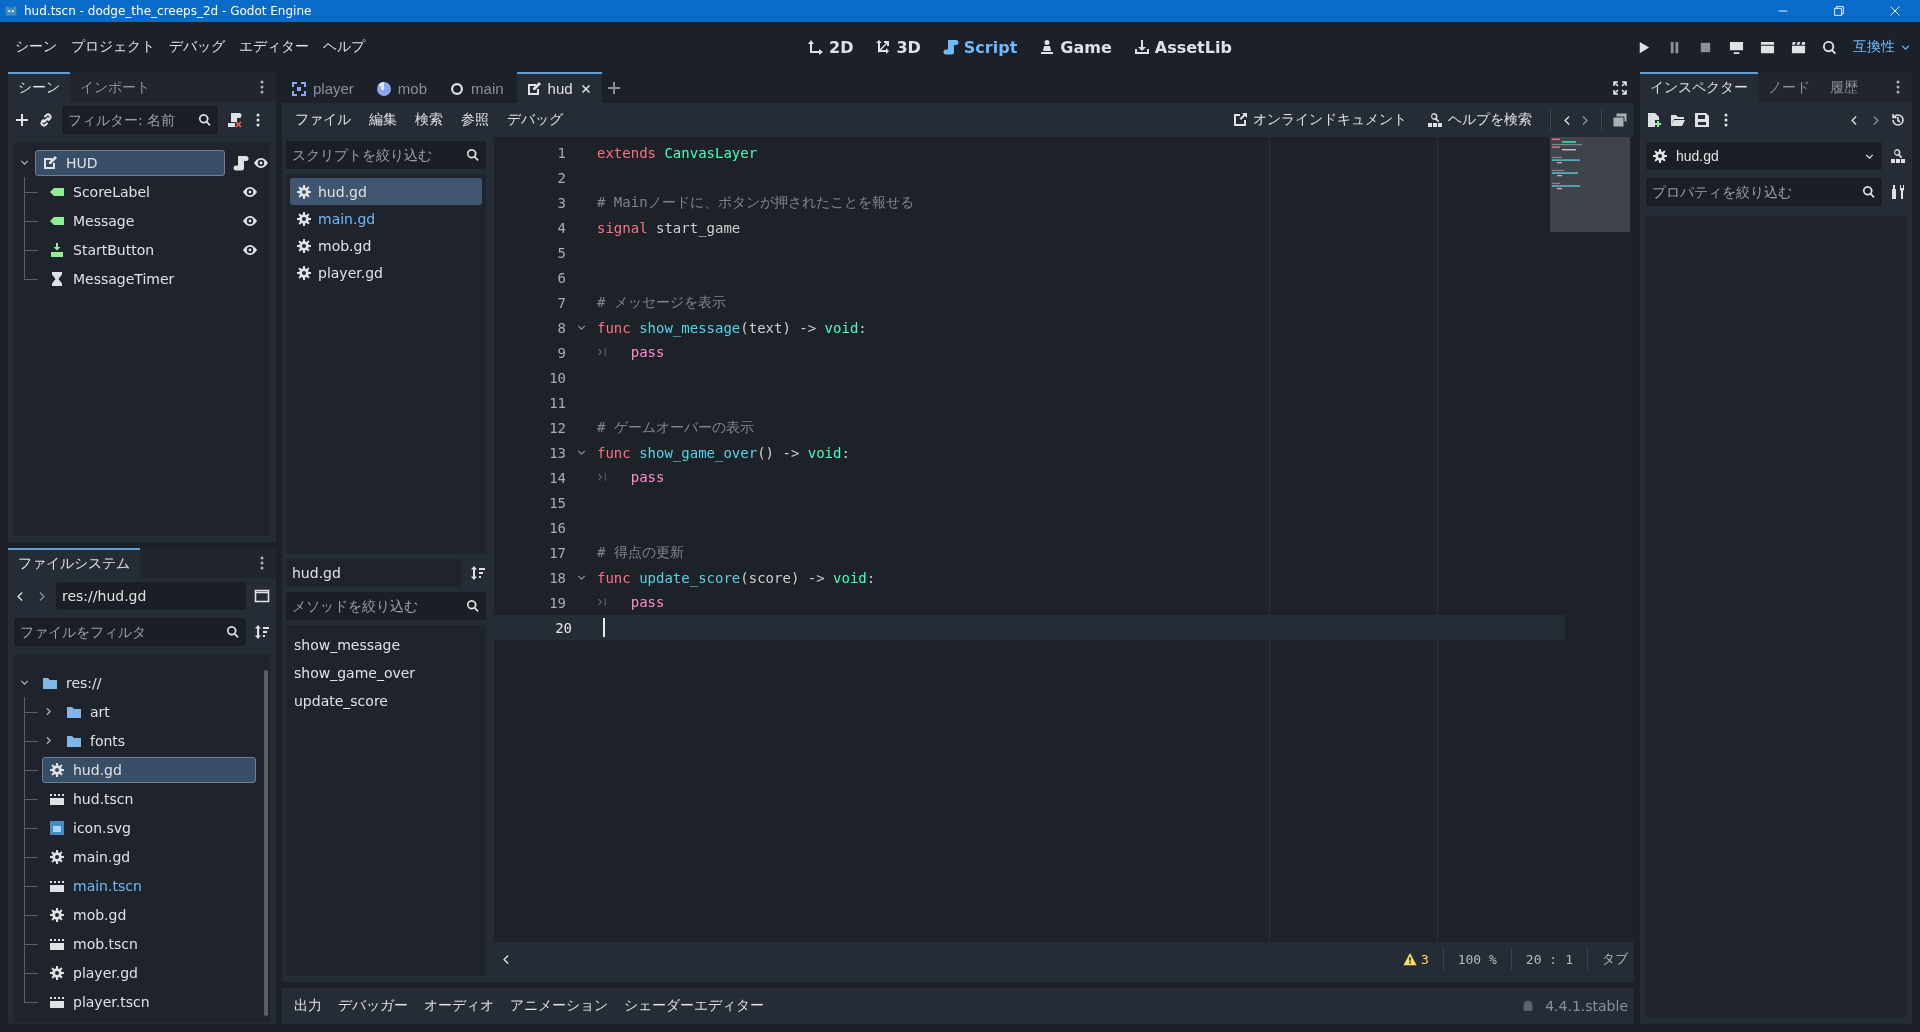 This screenshot has height=1032, width=1920. I want to click on file-item: fonts, so click(96, 740).